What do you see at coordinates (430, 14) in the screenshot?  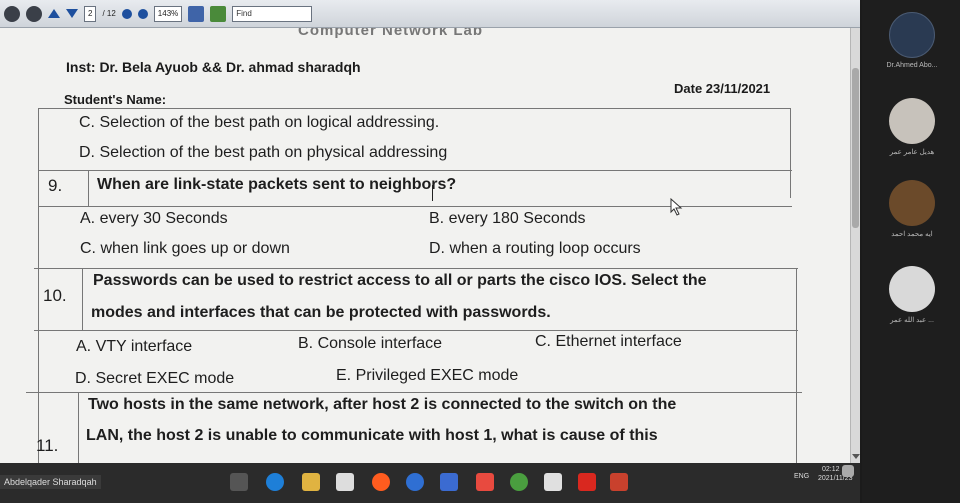 I see `pdf-toolbar: 2 / 12 143% Find` at bounding box center [430, 14].